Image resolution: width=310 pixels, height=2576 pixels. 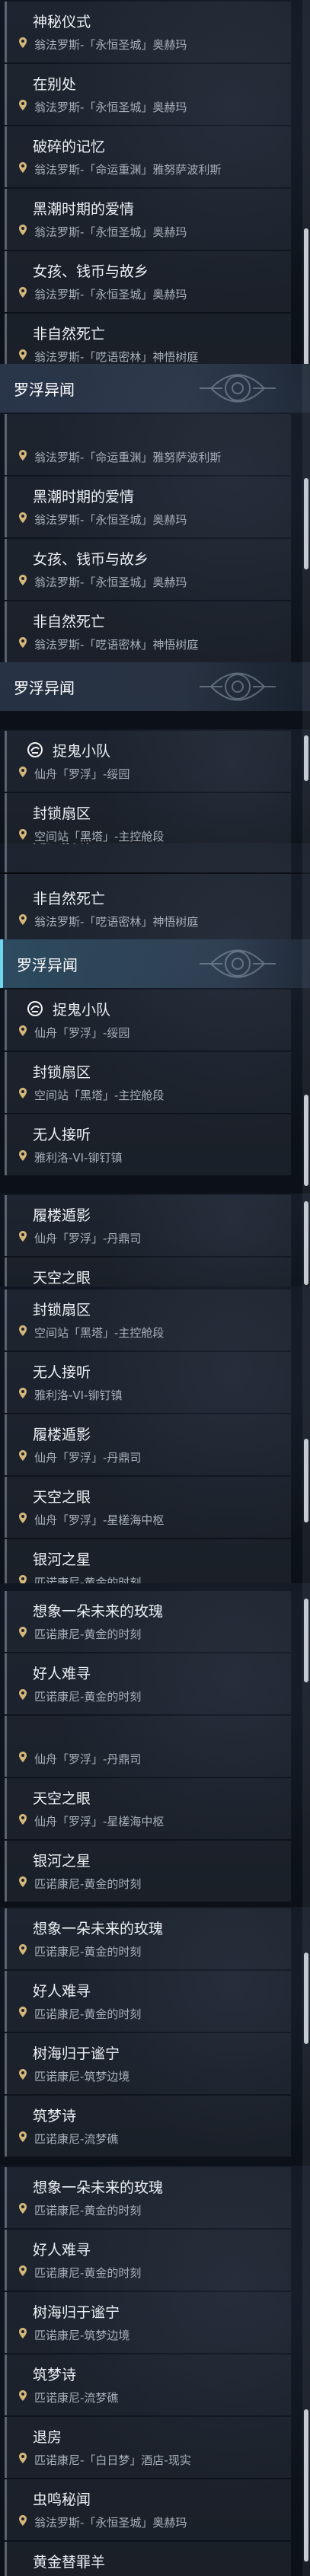 I want to click on quest-location: 雅利洛-VI-铆钉镇, so click(x=78, y=1158).